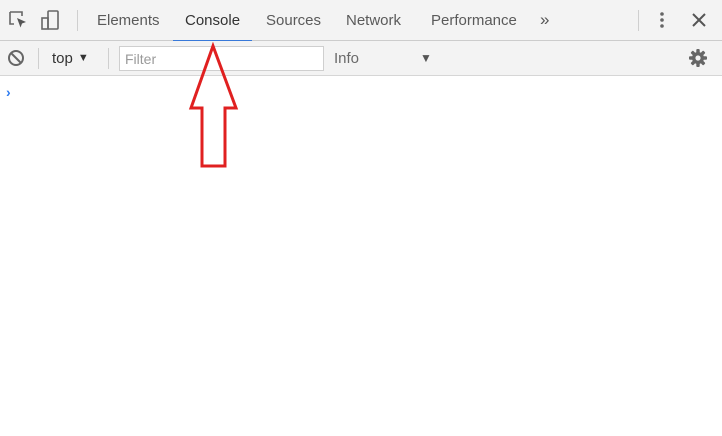 This screenshot has width=722, height=436. I want to click on context-dropdown-icon: ▼, so click(83, 58).